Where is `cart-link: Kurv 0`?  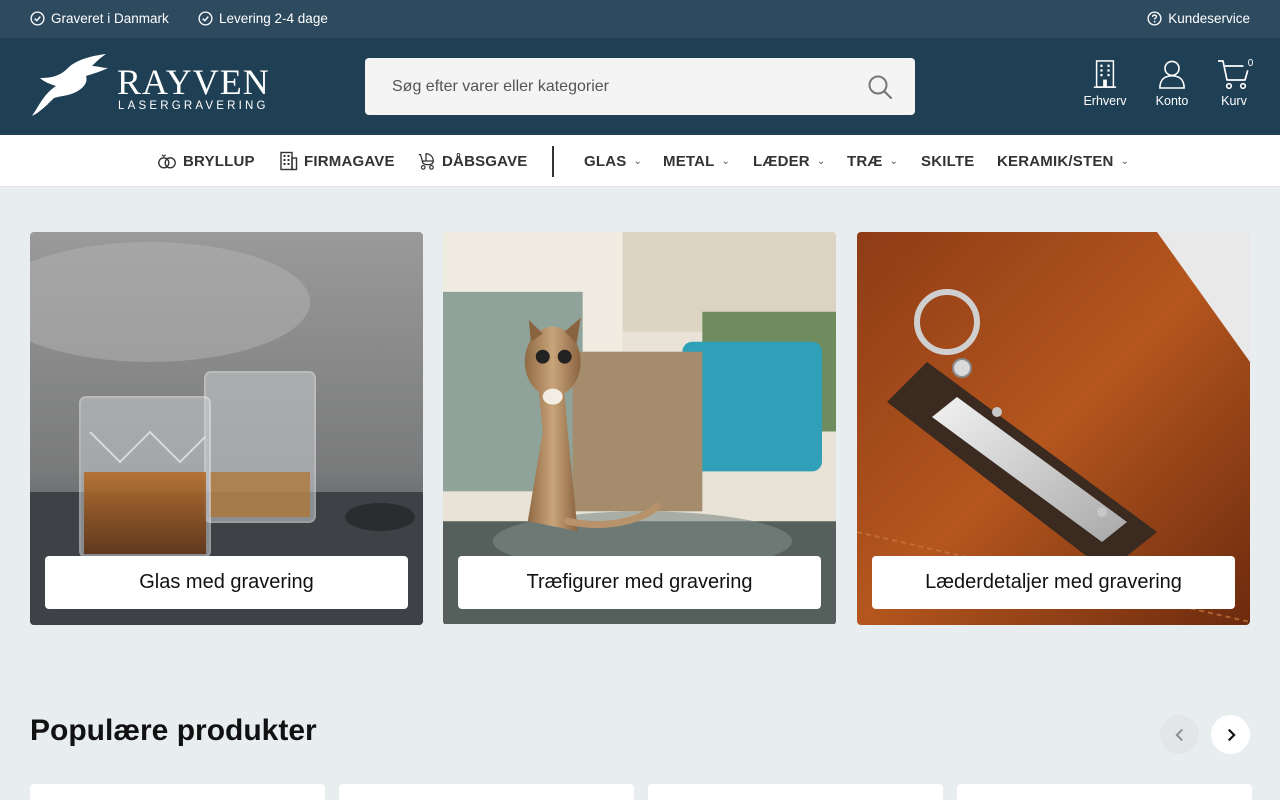 cart-link: Kurv 0 is located at coordinates (1236, 82).